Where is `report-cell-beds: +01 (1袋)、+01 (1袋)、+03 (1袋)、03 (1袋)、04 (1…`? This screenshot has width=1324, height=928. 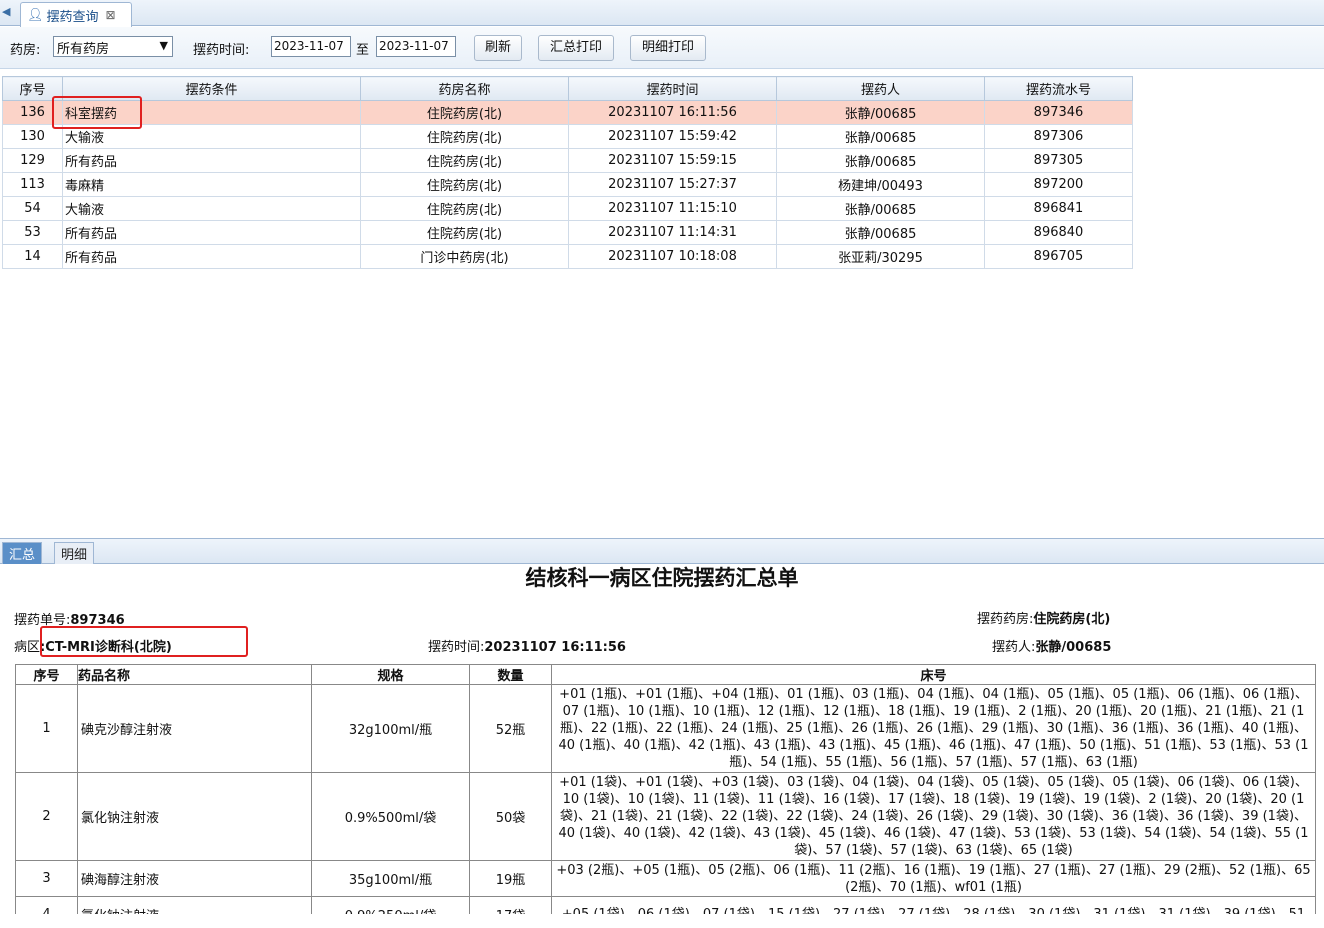 report-cell-beds: +01 (1袋)、+01 (1袋)、+03 (1袋)、03 (1袋)、04 (1… is located at coordinates (933, 816).